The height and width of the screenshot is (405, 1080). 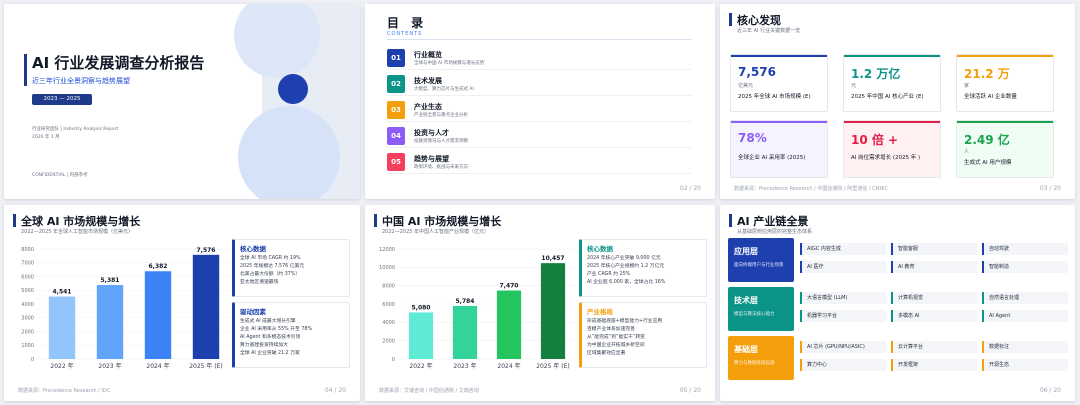 I want to click on chain-item: 云计算平台, so click(x=934, y=347).